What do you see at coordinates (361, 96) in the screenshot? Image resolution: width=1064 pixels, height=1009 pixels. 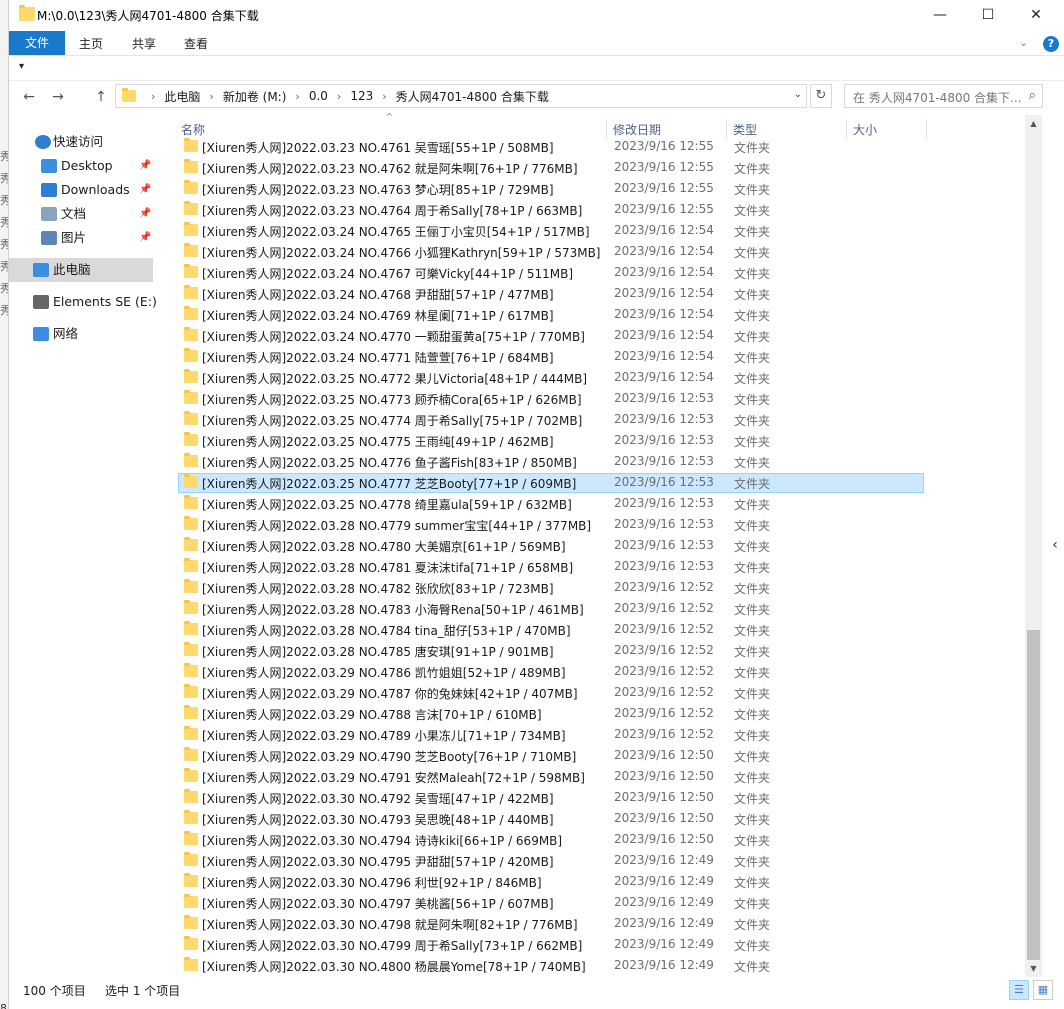 I see `breadcrumb-item: 123` at bounding box center [361, 96].